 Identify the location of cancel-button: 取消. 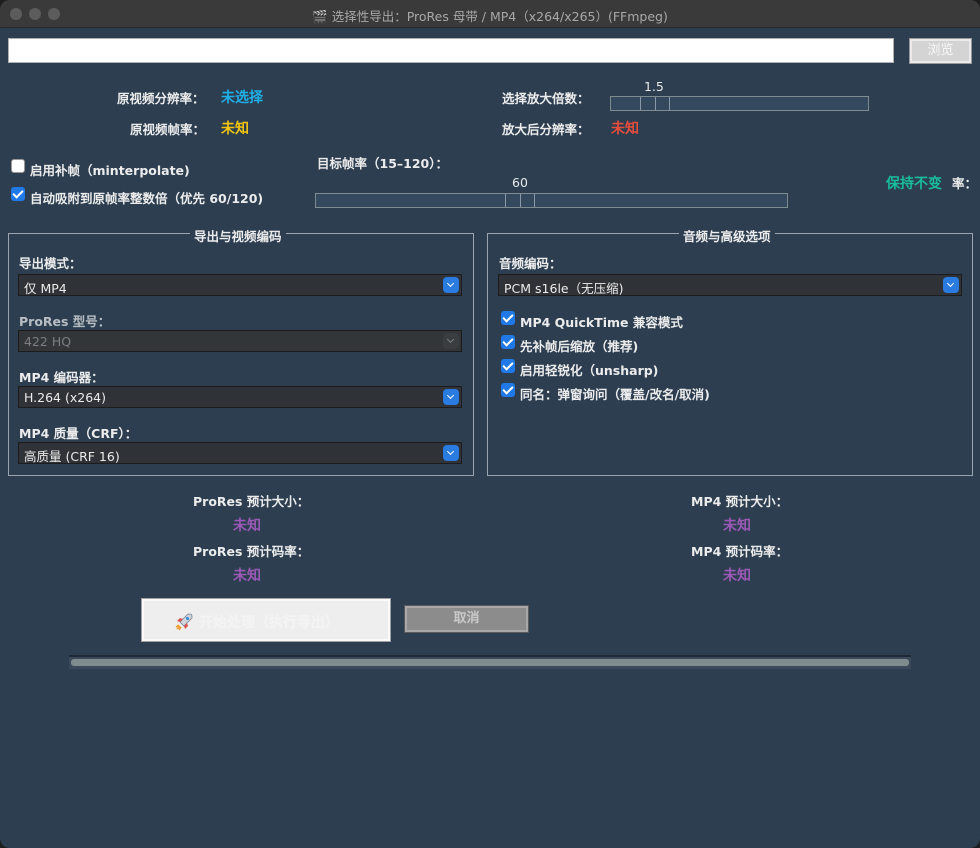
(466, 619).